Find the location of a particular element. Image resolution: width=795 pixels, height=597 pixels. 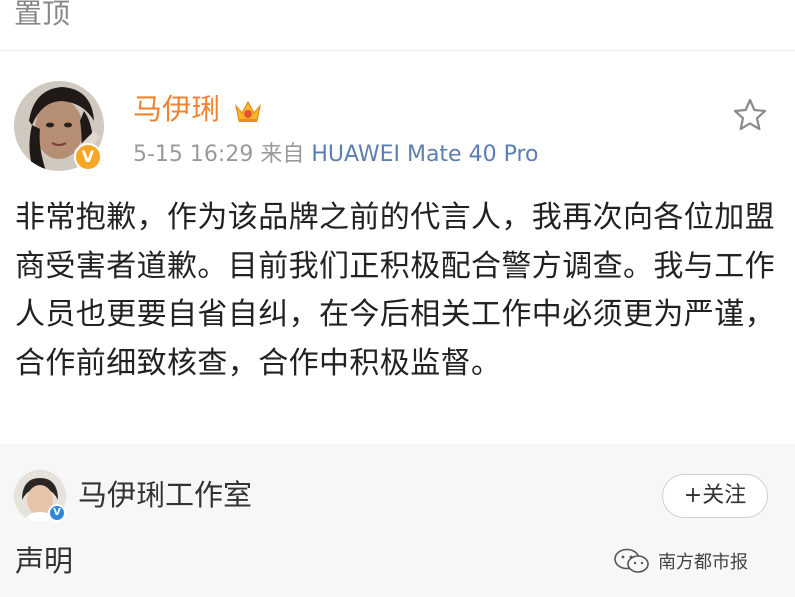

pinned-label: 置顶 is located at coordinates (42, 15).